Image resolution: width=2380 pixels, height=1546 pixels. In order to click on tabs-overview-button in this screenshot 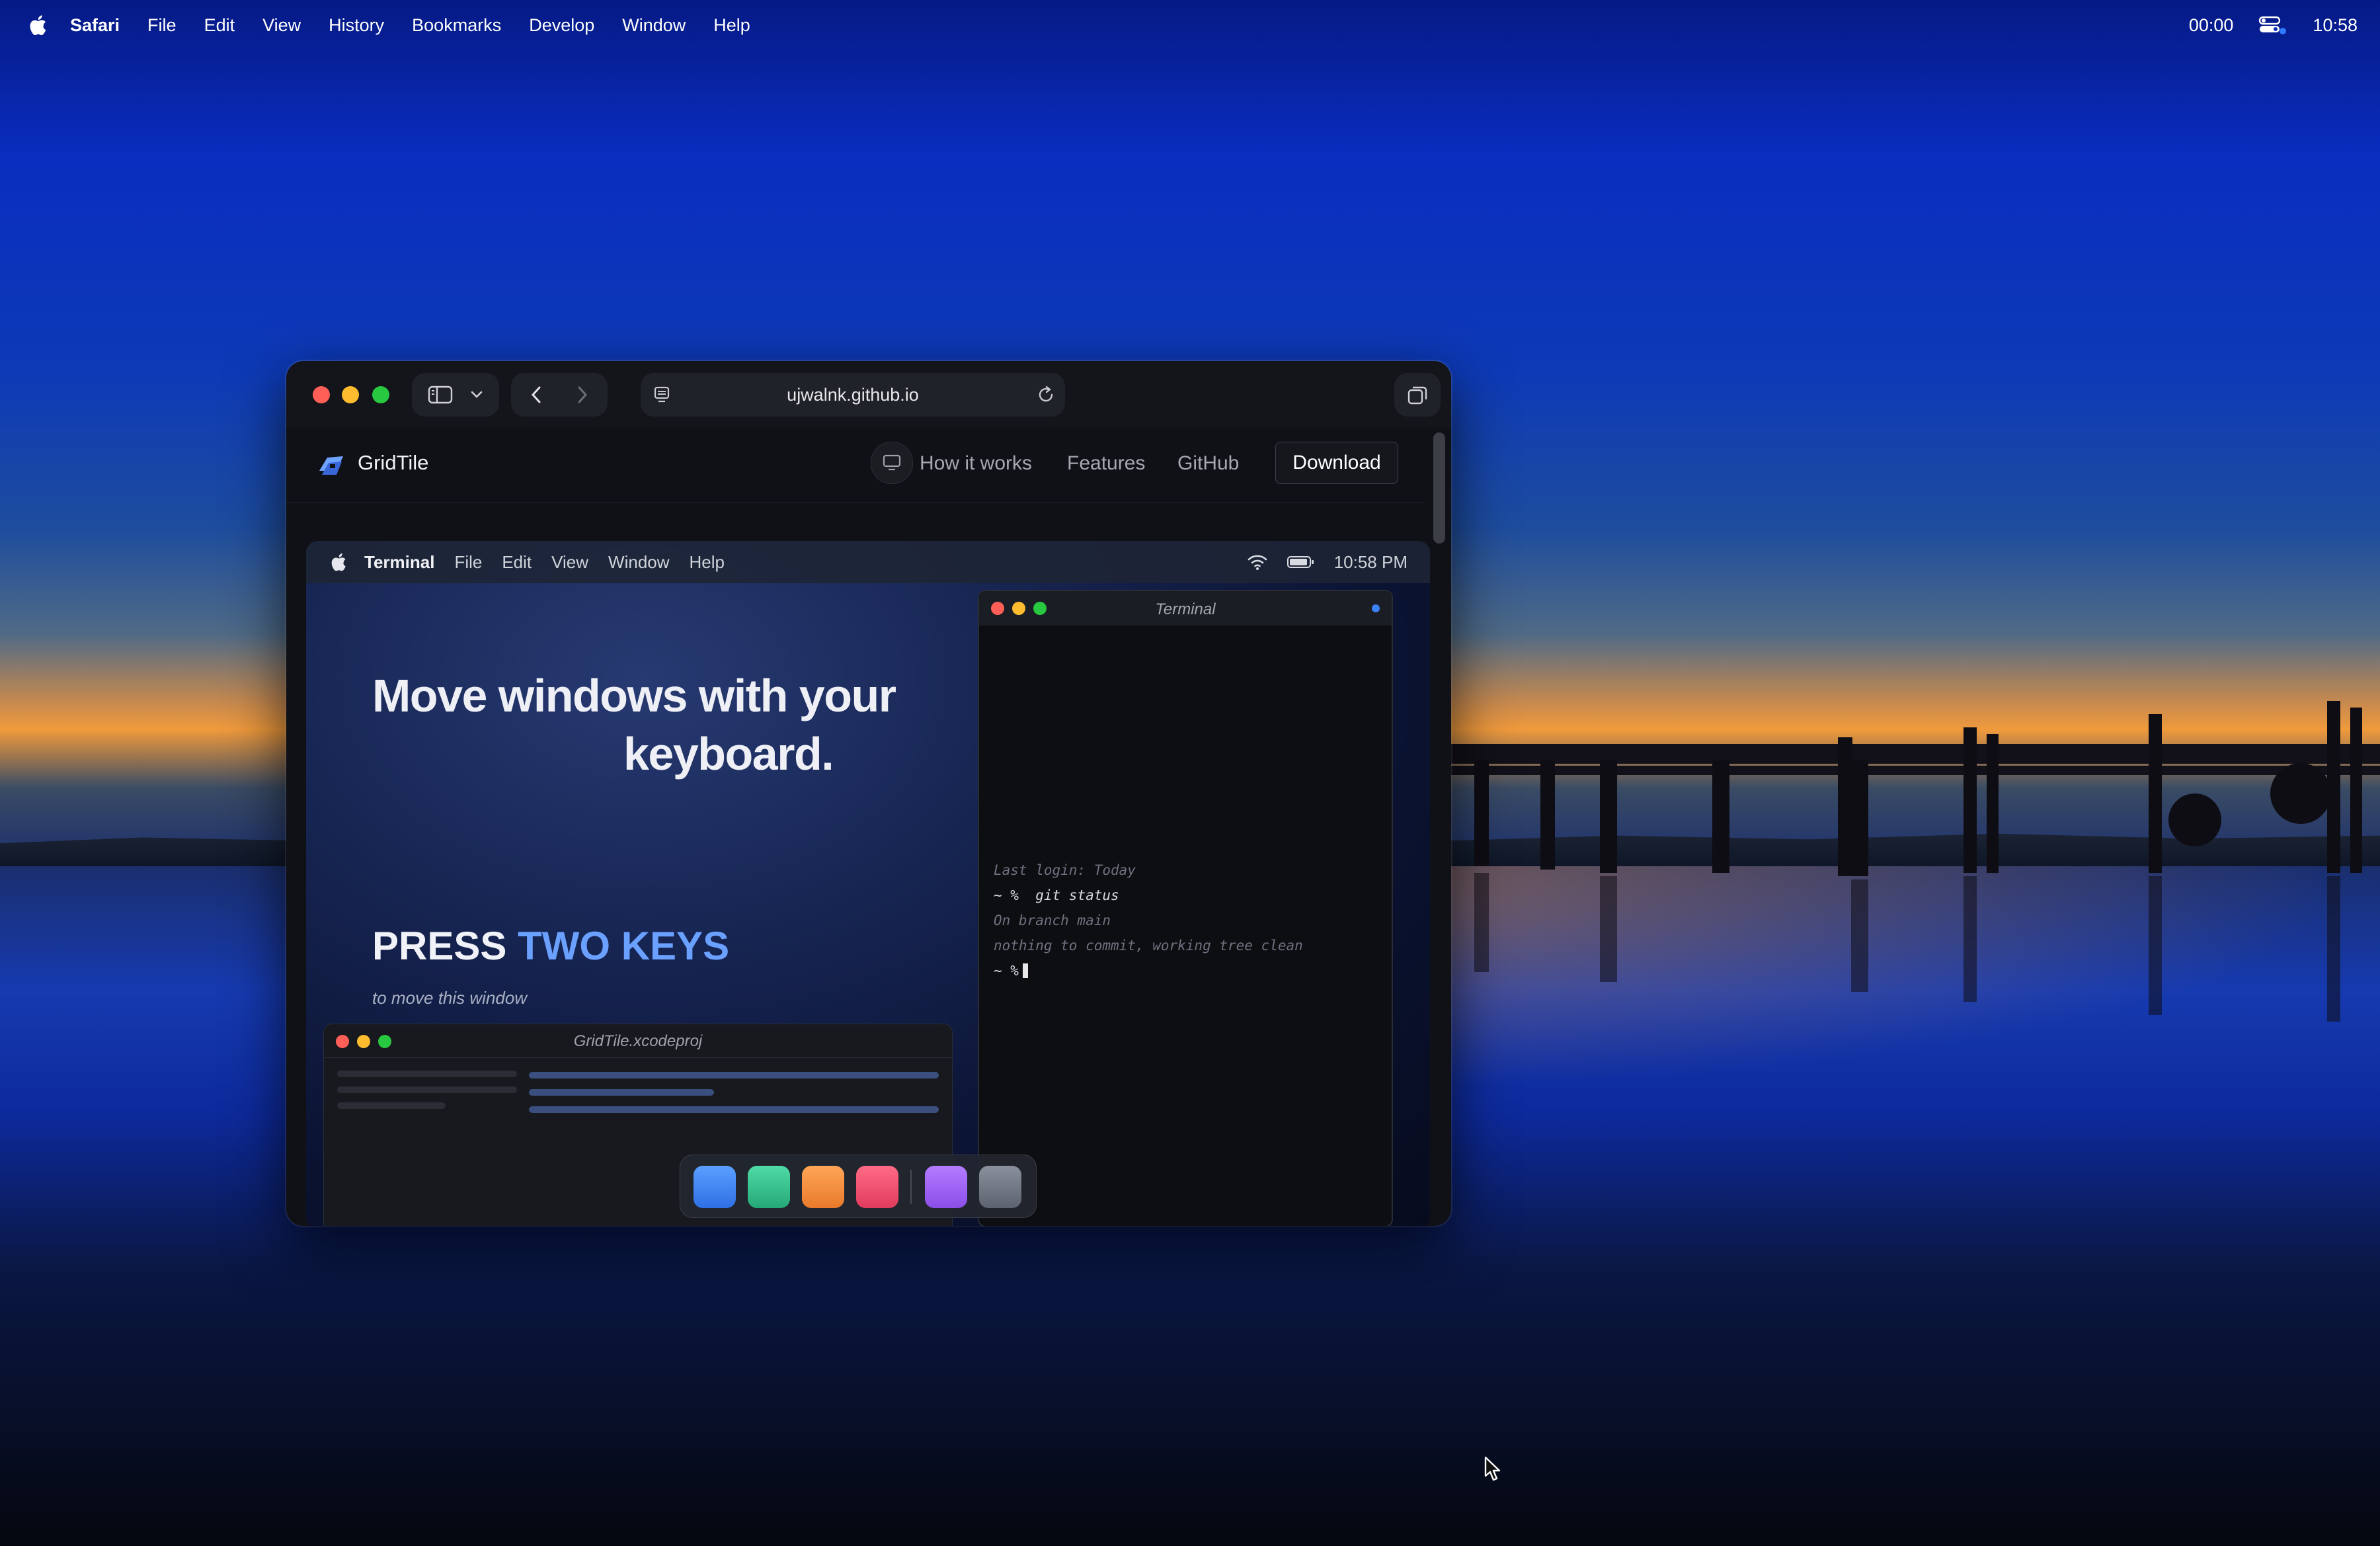, I will do `click(1417, 395)`.